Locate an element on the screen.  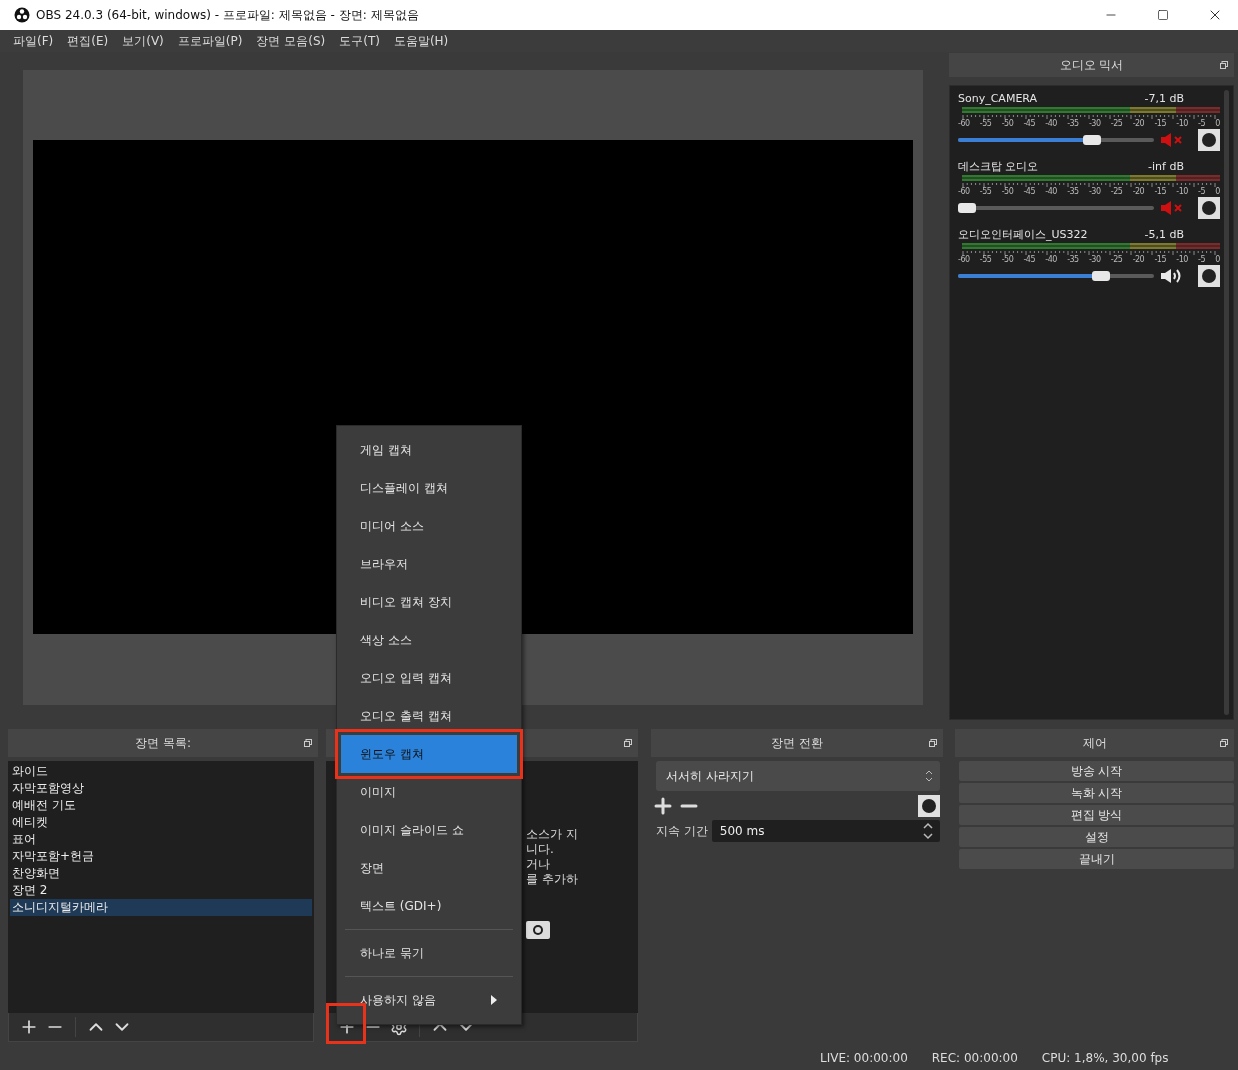
window-title: OBS 24.0.3 (64-bit, windows) - 프로파일: 제목없음 - 장면: 제목없음 is located at coordinates (228, 15).